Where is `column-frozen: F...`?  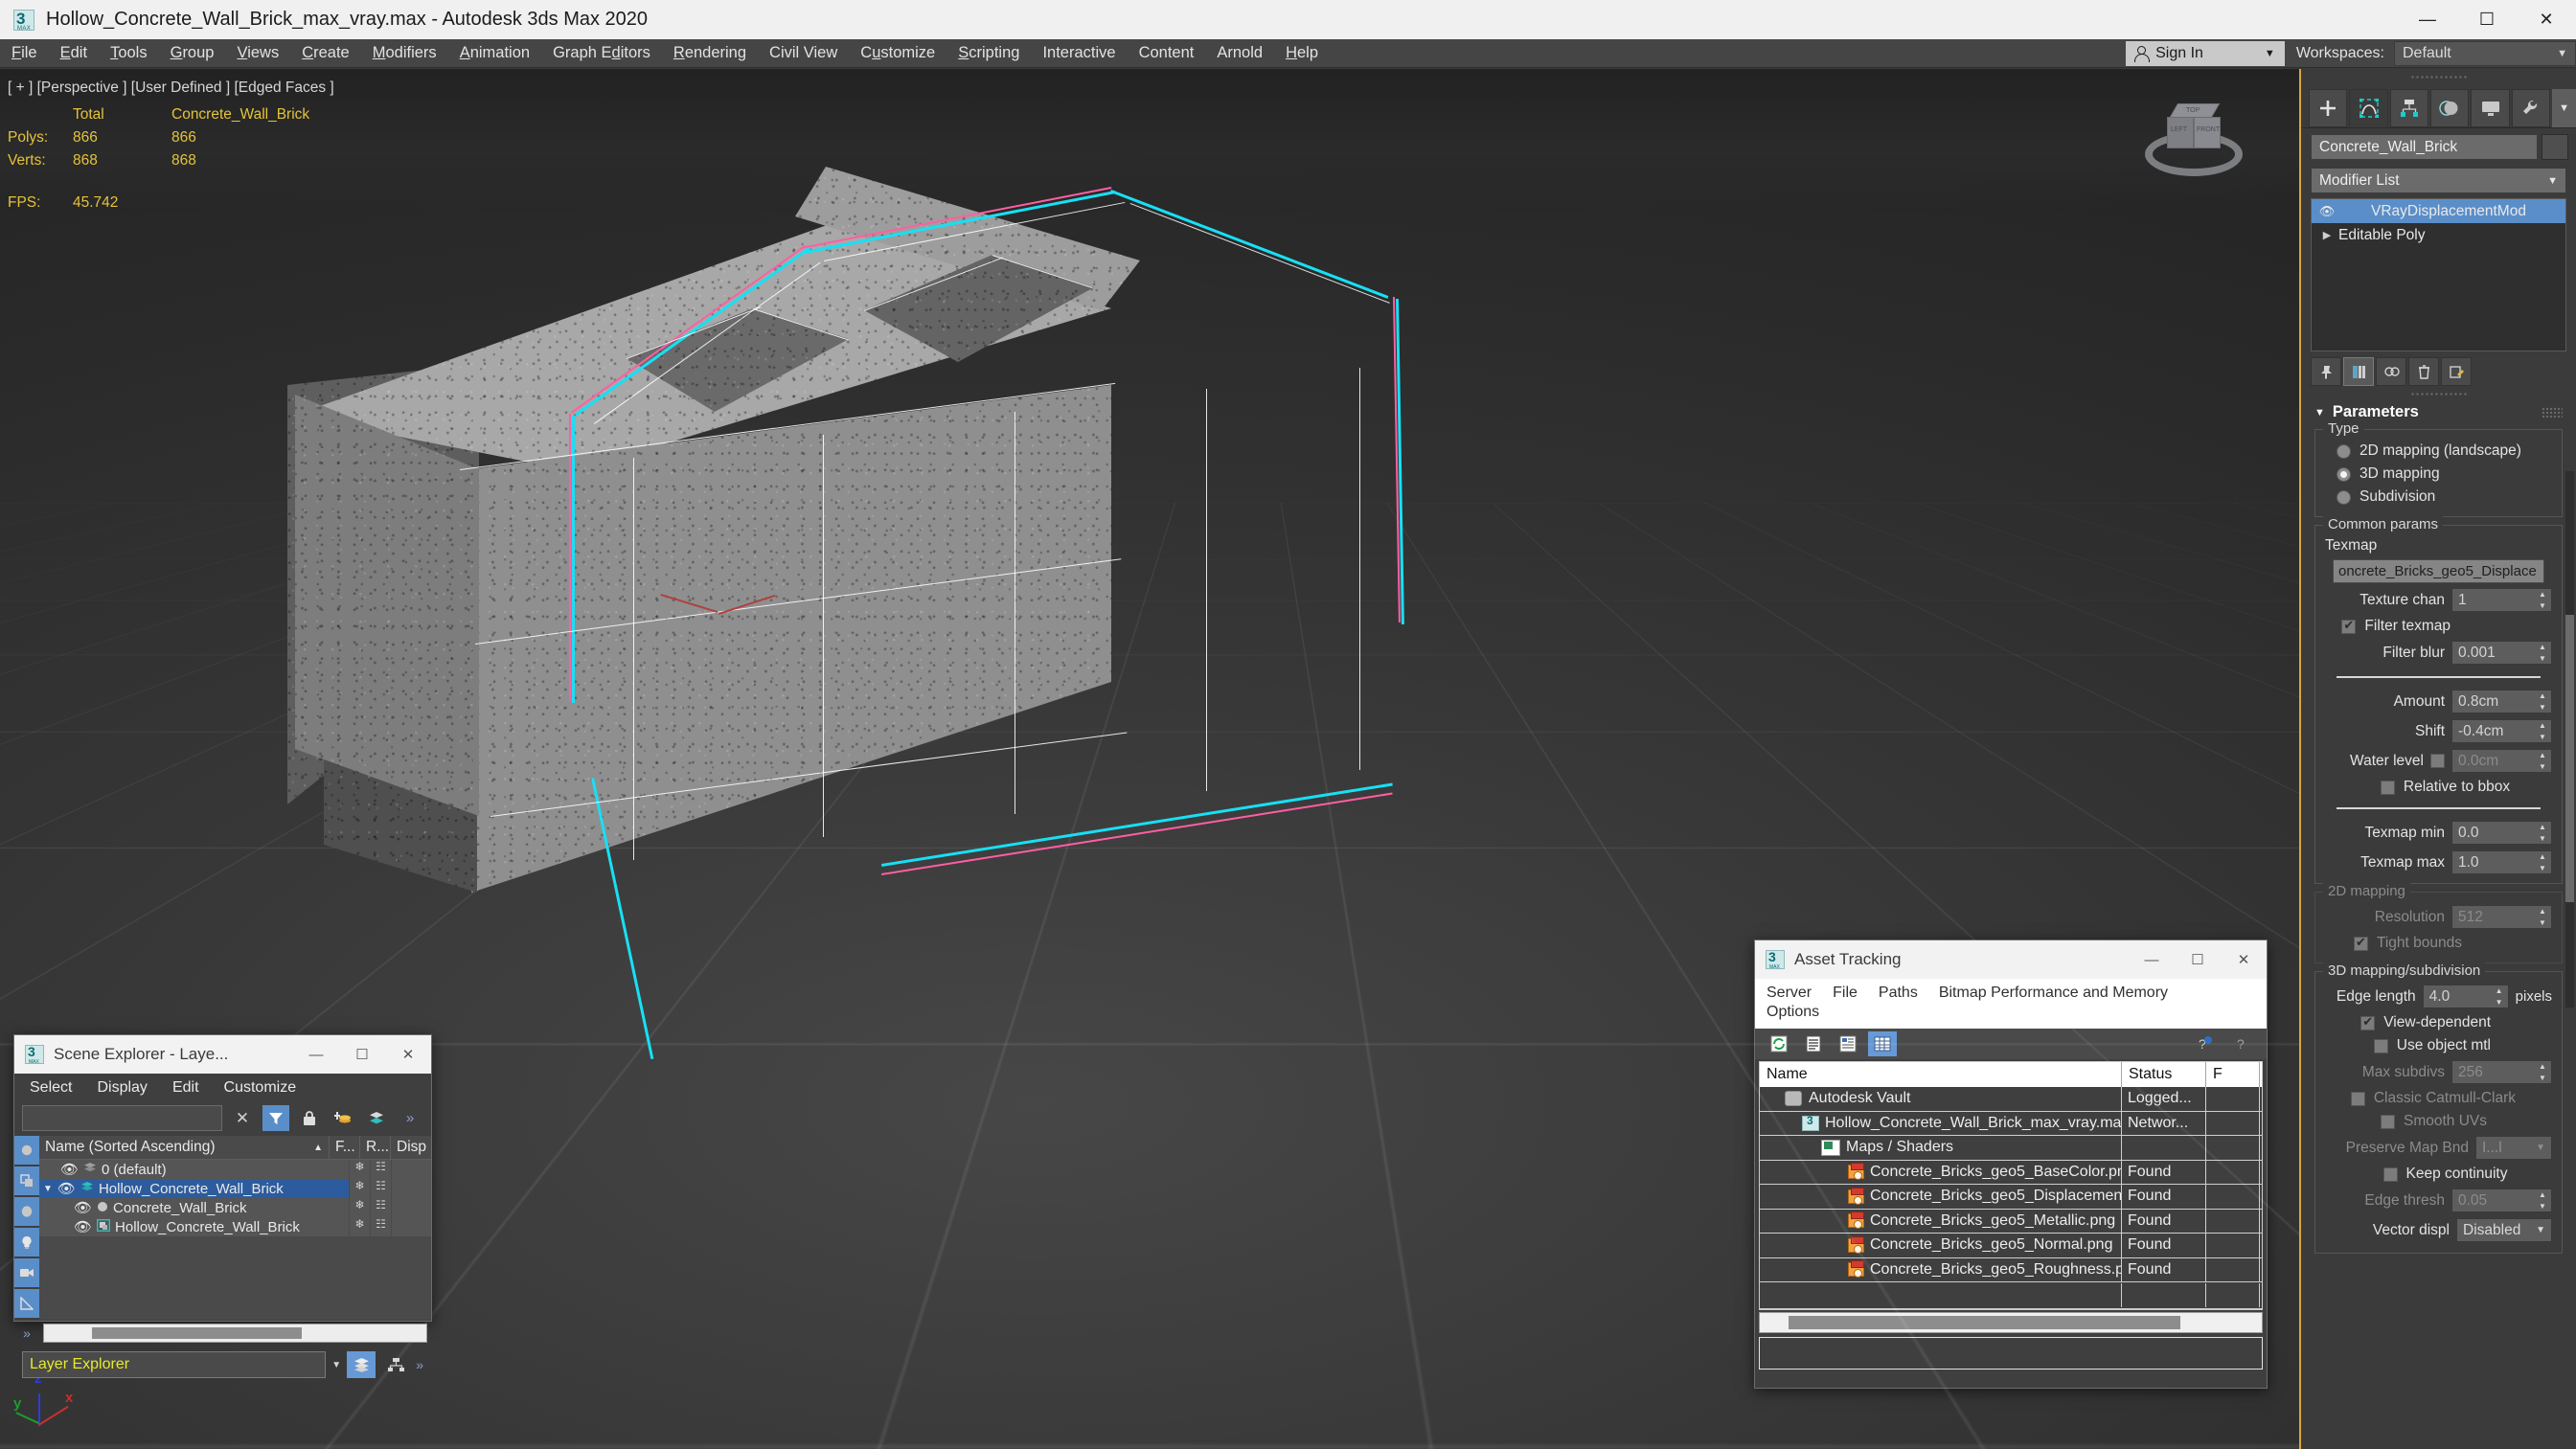 column-frozen: F... is located at coordinates (345, 1147).